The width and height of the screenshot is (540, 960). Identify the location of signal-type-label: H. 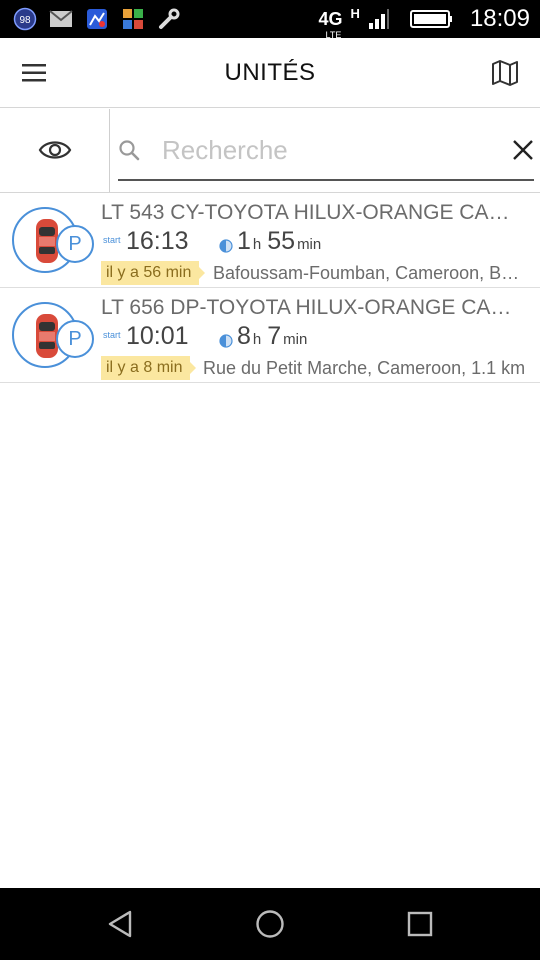
(355, 13).